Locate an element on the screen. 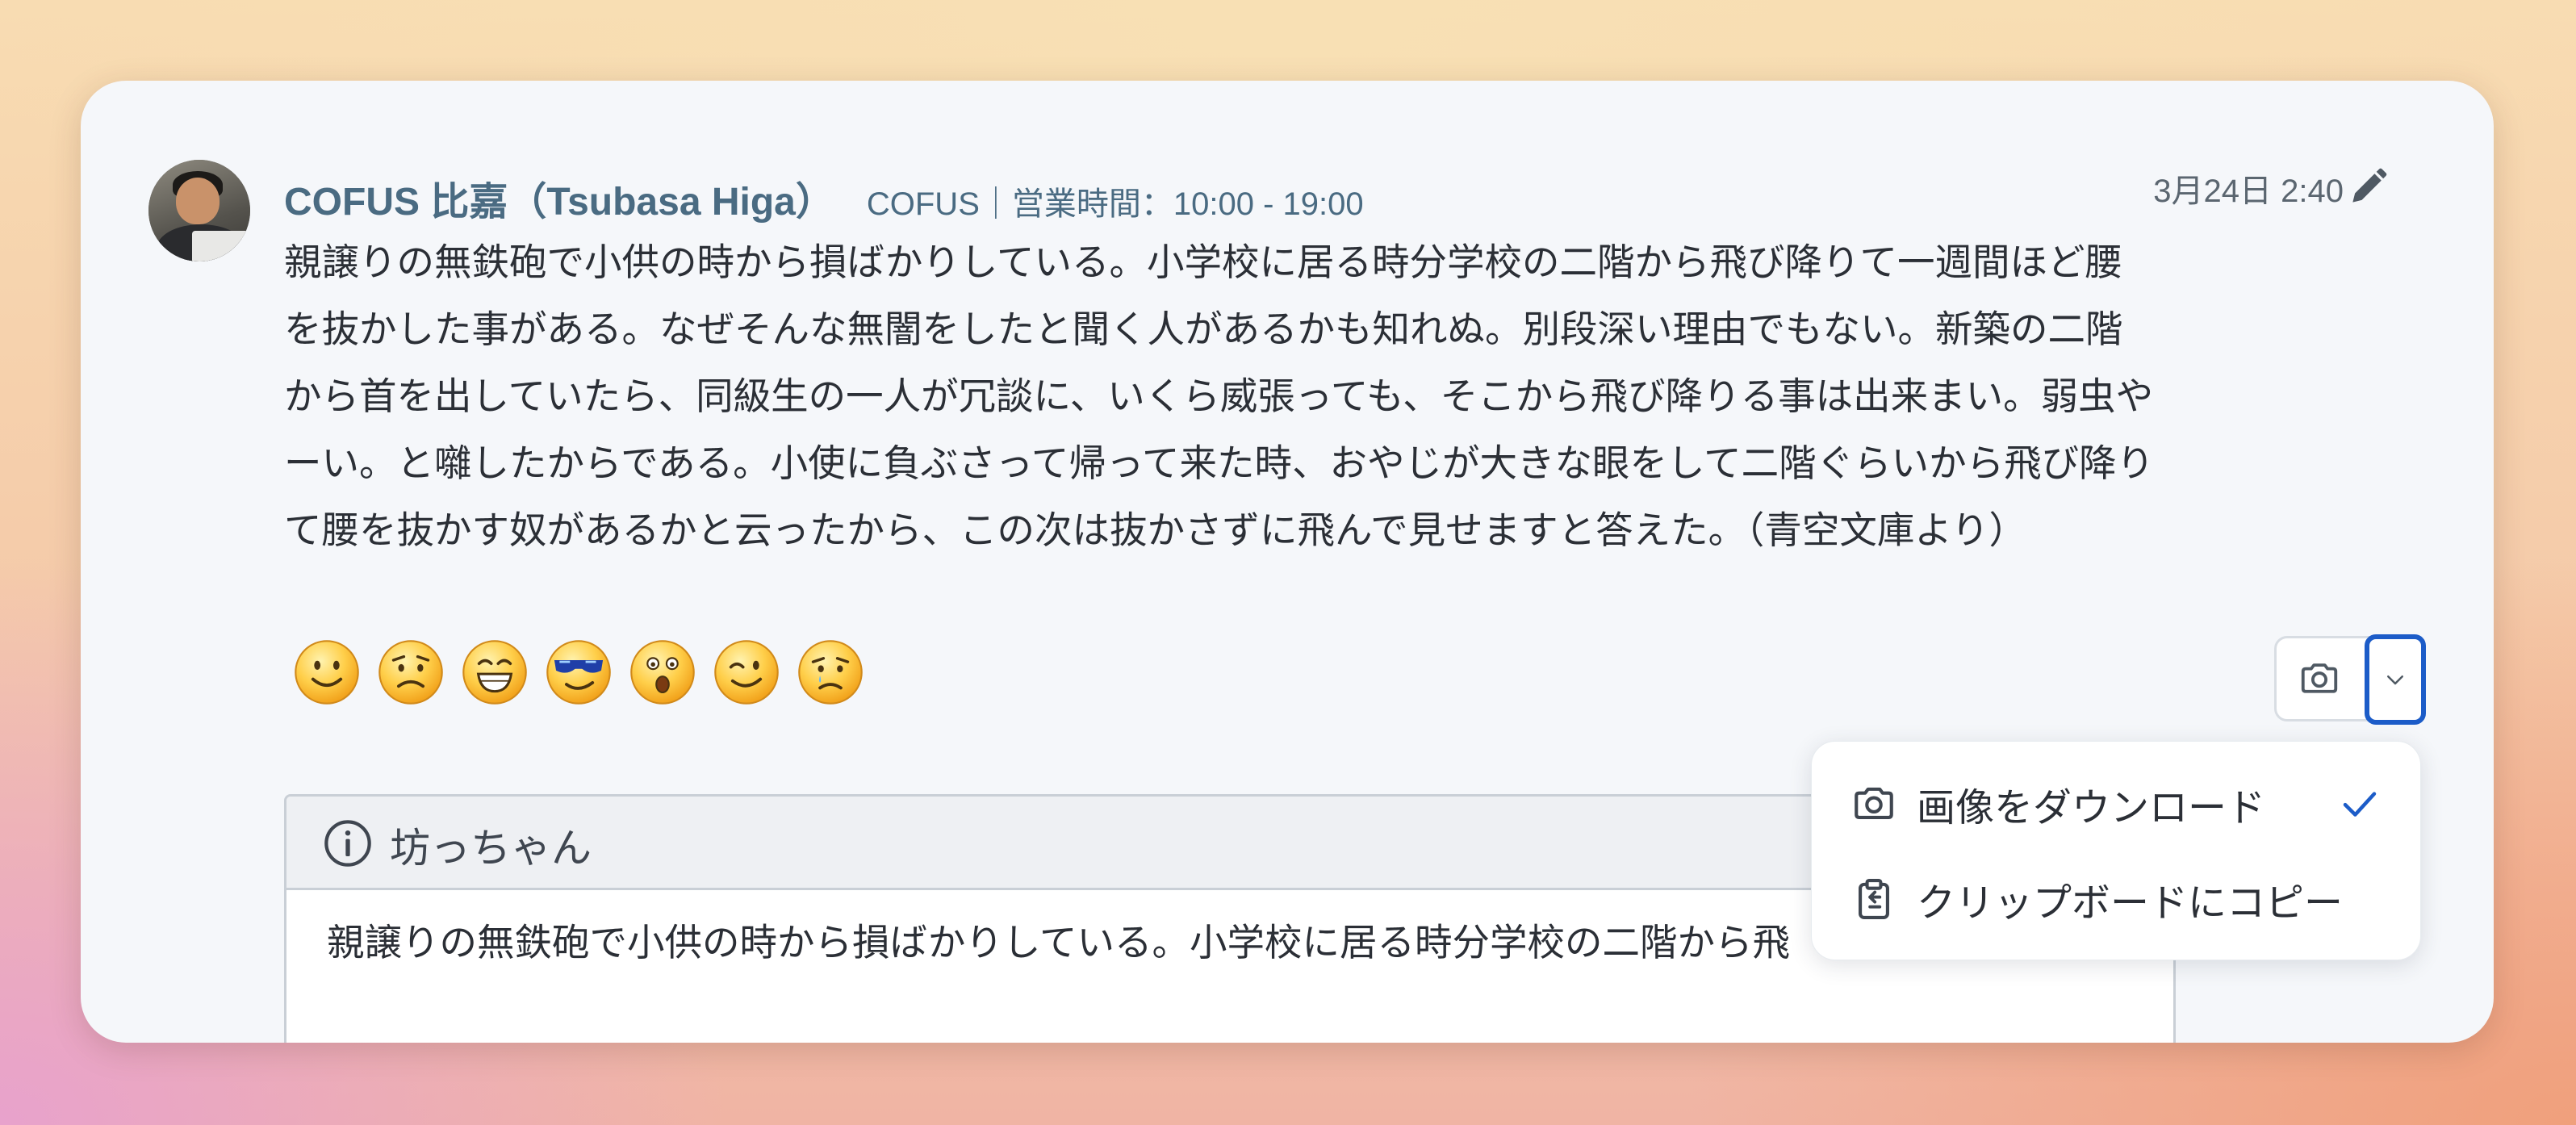 The width and height of the screenshot is (2576, 1125). chevron-down-icon is located at coordinates (2395, 680).